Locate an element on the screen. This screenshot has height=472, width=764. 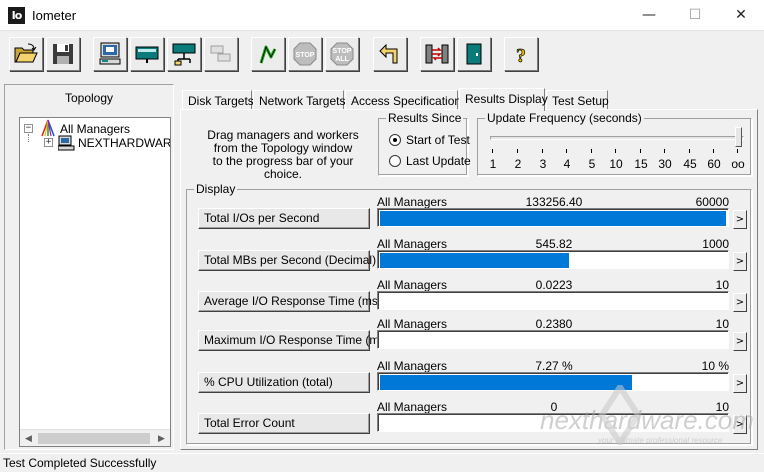
label-last-update: Last Update is located at coordinates (438, 161).